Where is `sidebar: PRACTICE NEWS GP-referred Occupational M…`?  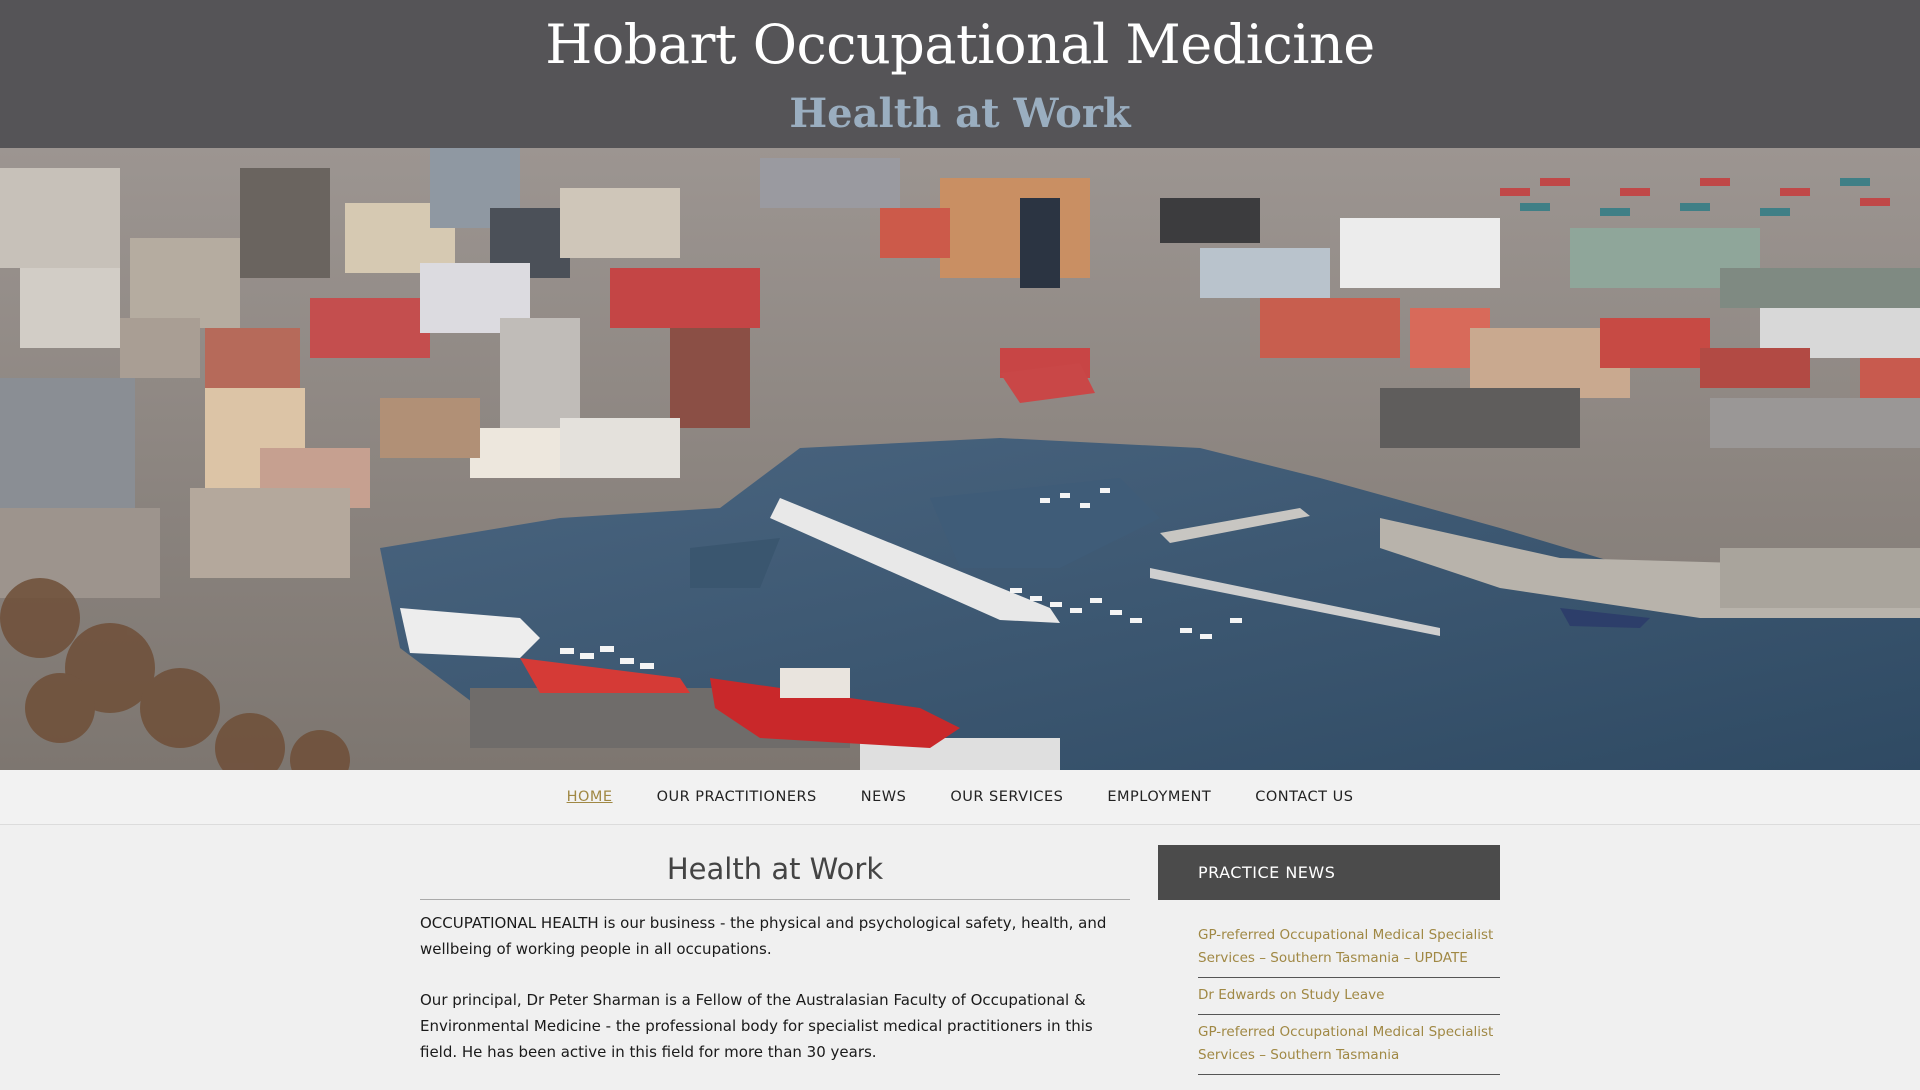 sidebar: PRACTICE NEWS GP-referred Occupational M… is located at coordinates (1329, 960).